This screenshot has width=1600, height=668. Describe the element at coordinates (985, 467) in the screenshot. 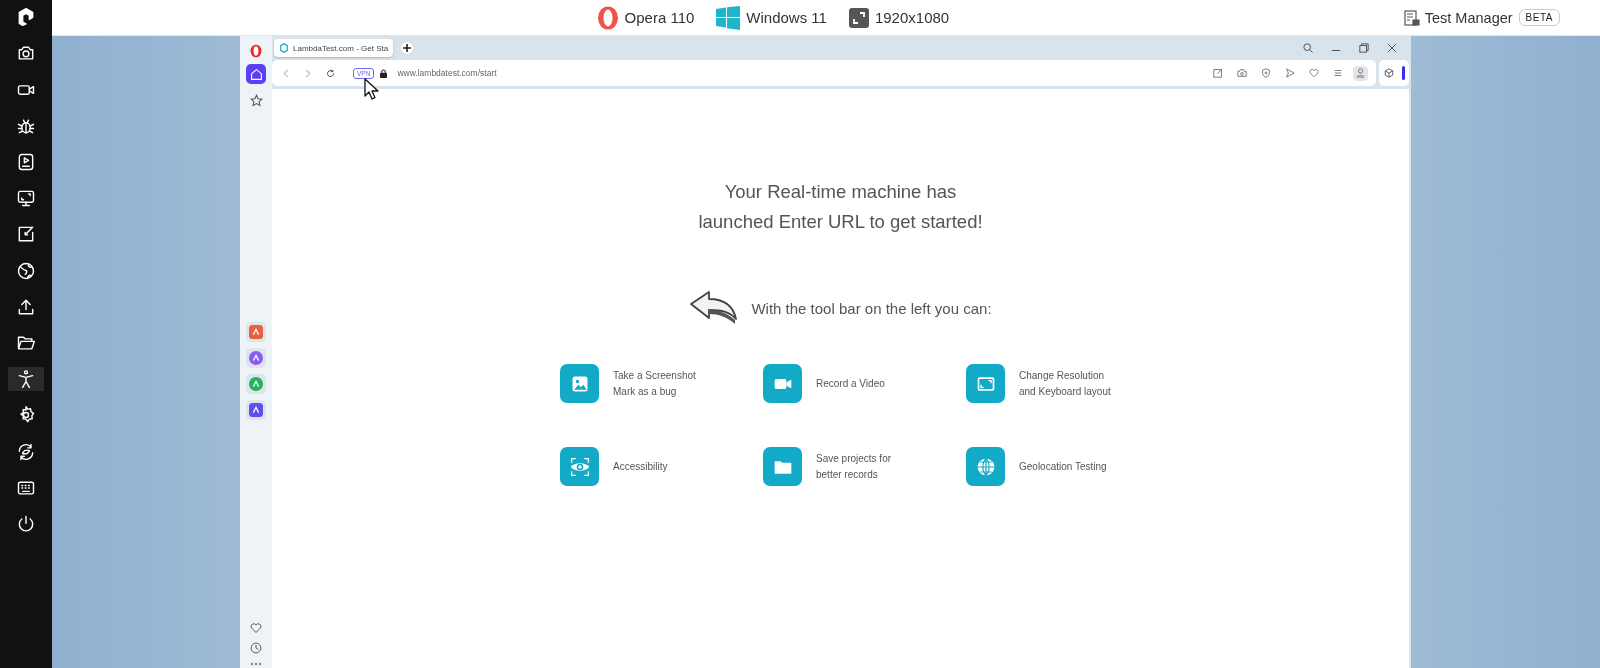

I see `globe-feature-icon` at that location.